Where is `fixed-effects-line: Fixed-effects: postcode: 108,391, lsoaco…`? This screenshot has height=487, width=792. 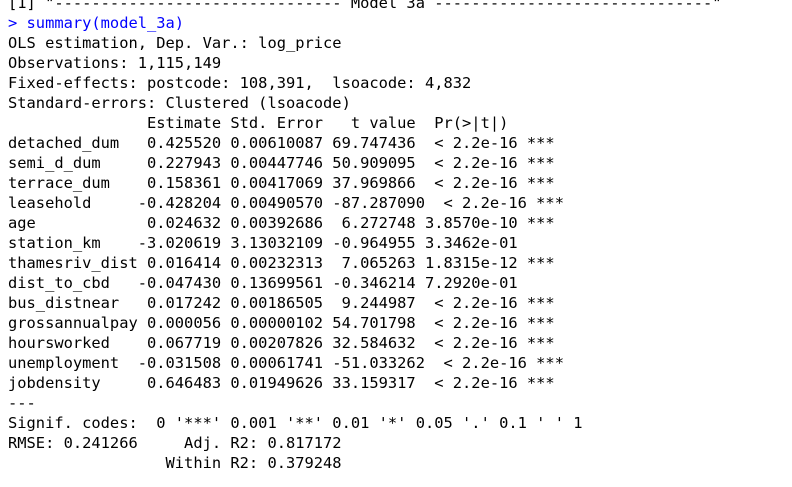 fixed-effects-line: Fixed-effects: postcode: 108,391, lsoaco… is located at coordinates (240, 83).